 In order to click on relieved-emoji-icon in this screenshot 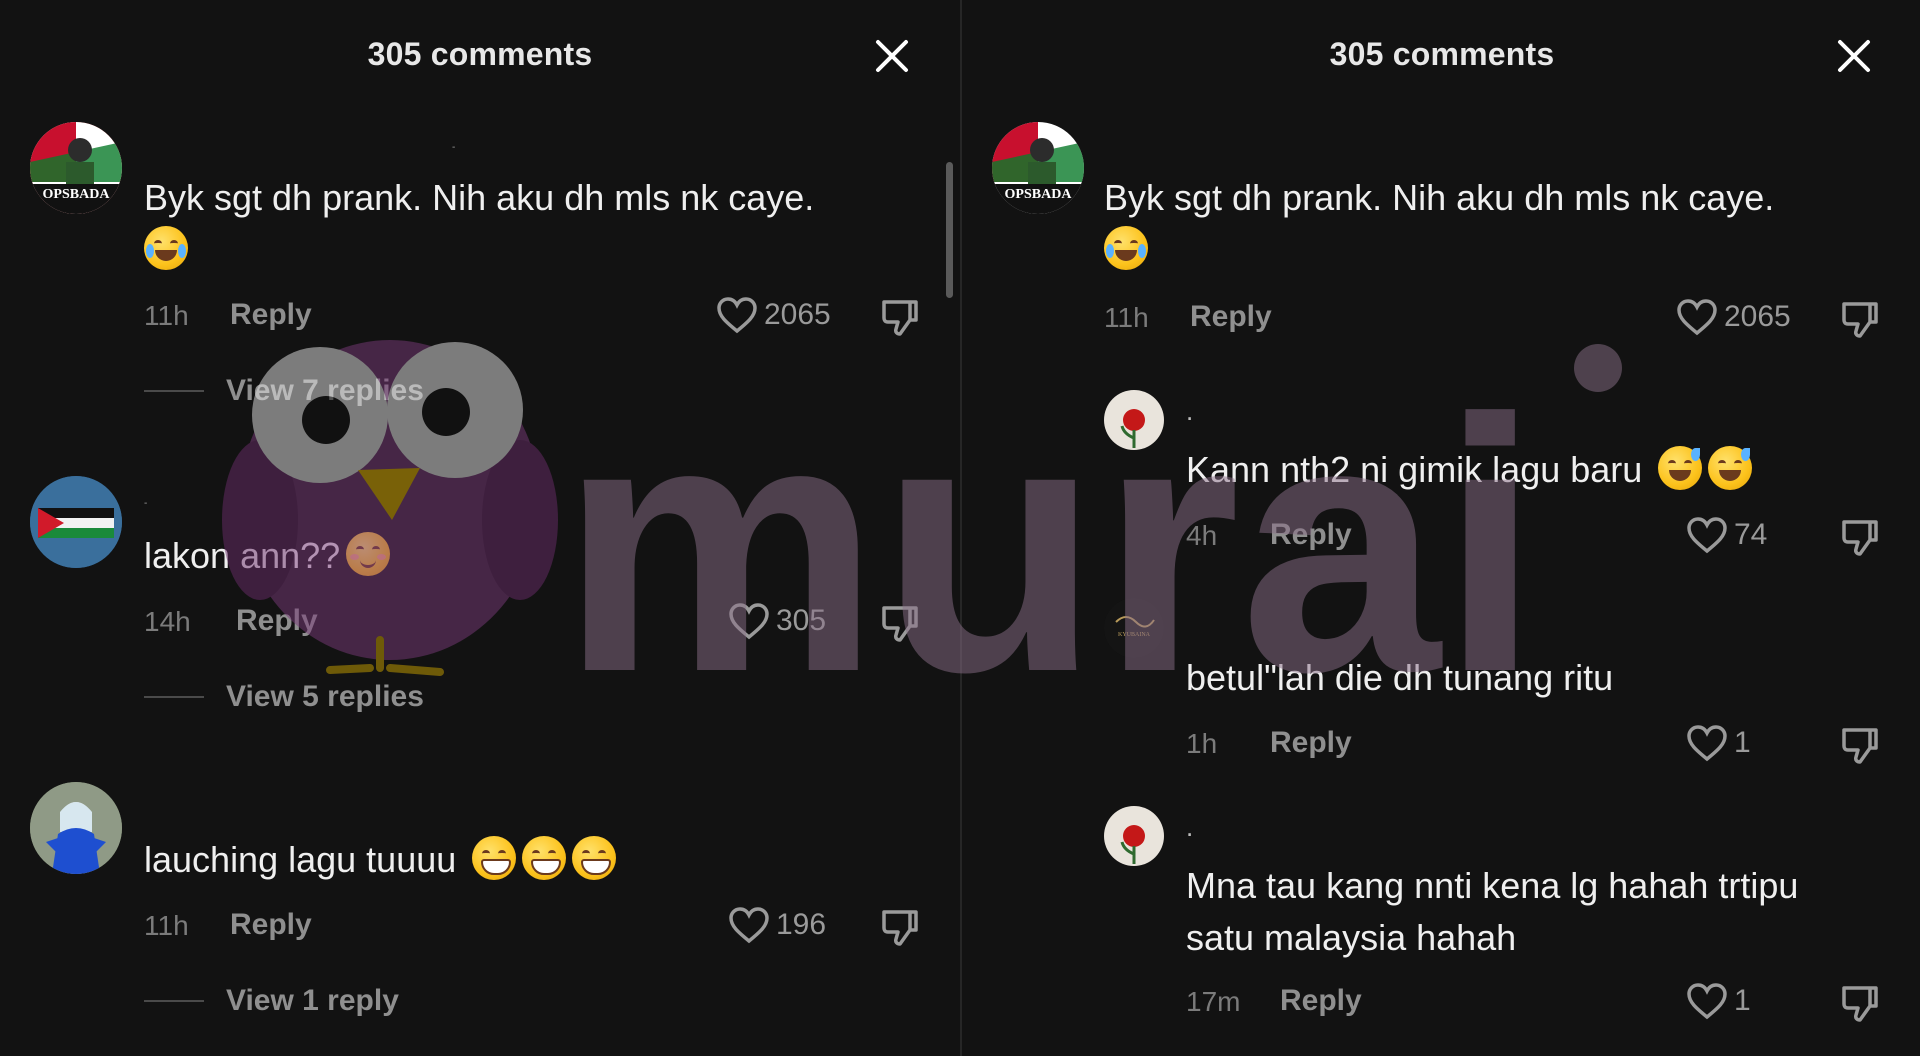, I will do `click(368, 554)`.